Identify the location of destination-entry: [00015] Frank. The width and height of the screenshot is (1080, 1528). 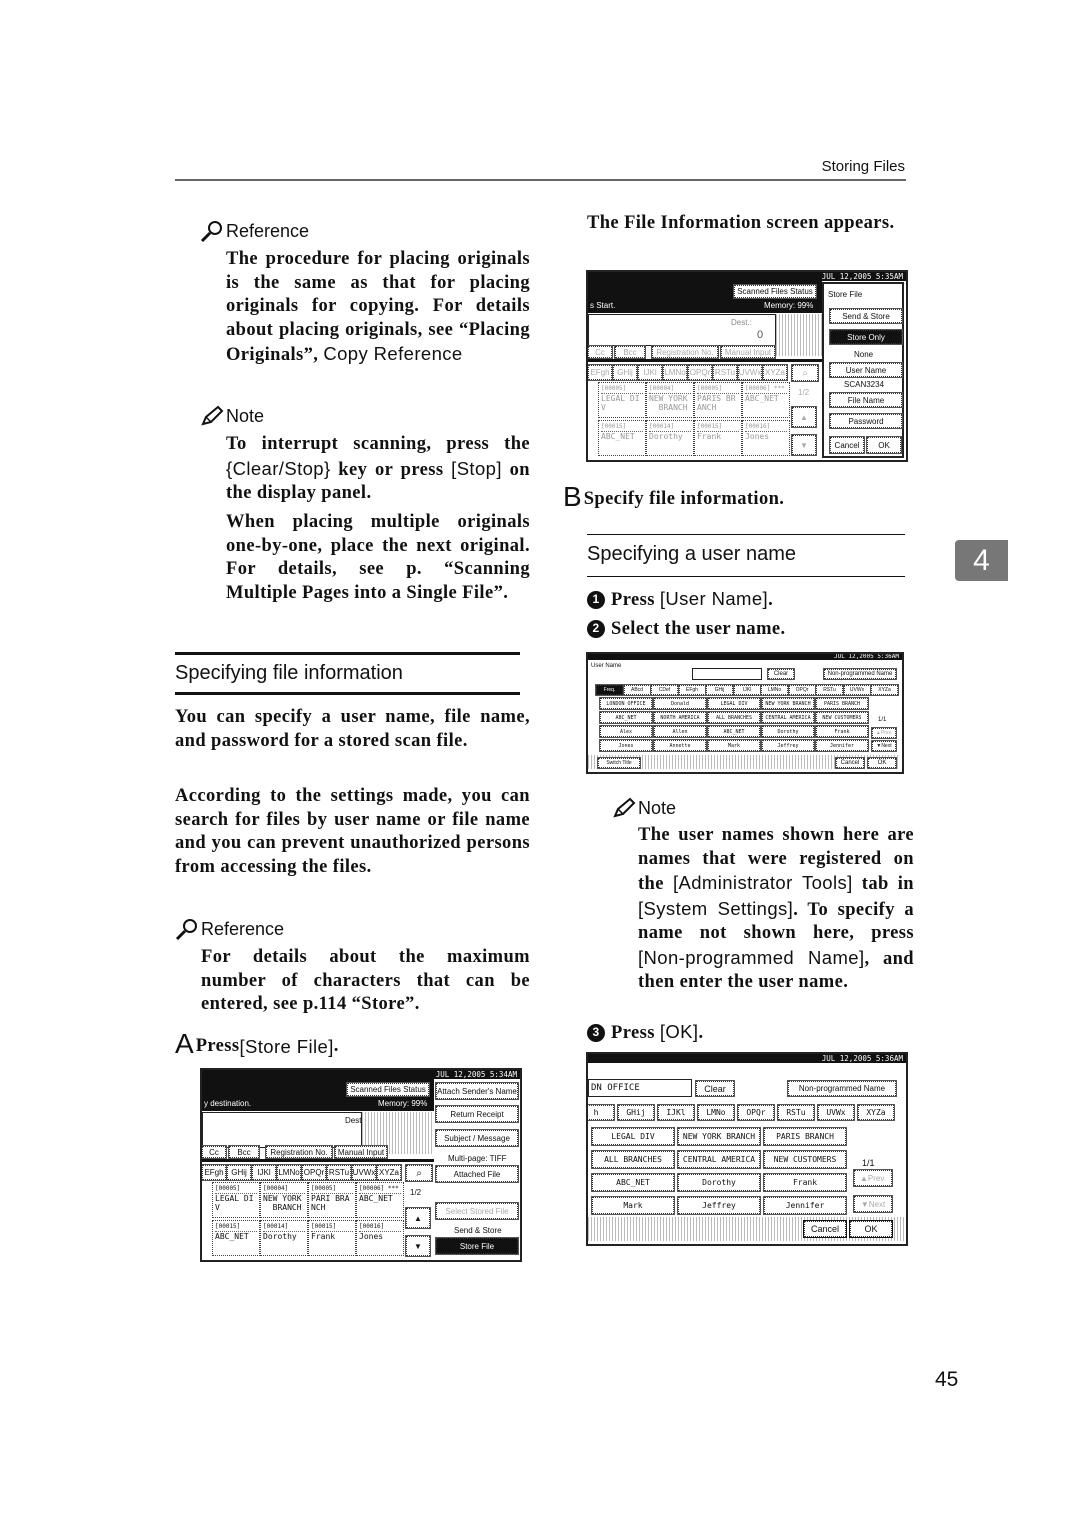
(718, 438).